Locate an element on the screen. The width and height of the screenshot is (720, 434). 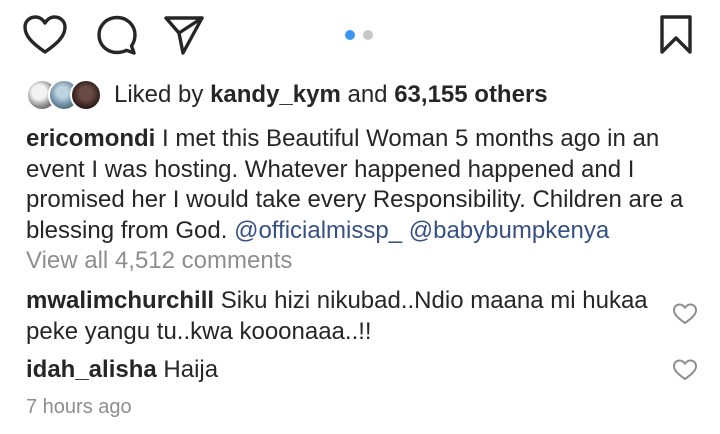
bookmark-icon is located at coordinates (676, 35).